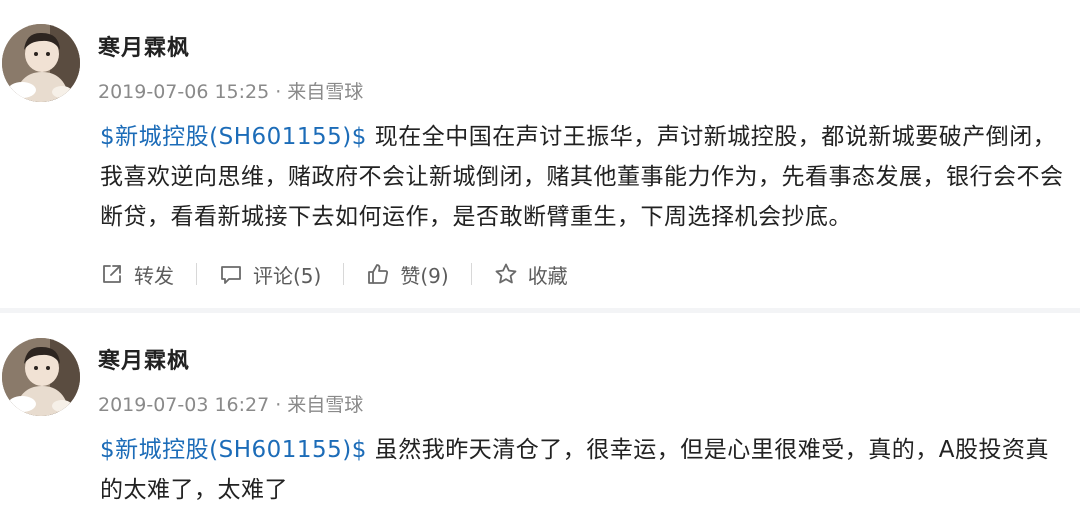 This screenshot has width=1080, height=515. Describe the element at coordinates (506, 273) in the screenshot. I see `star-icon` at that location.